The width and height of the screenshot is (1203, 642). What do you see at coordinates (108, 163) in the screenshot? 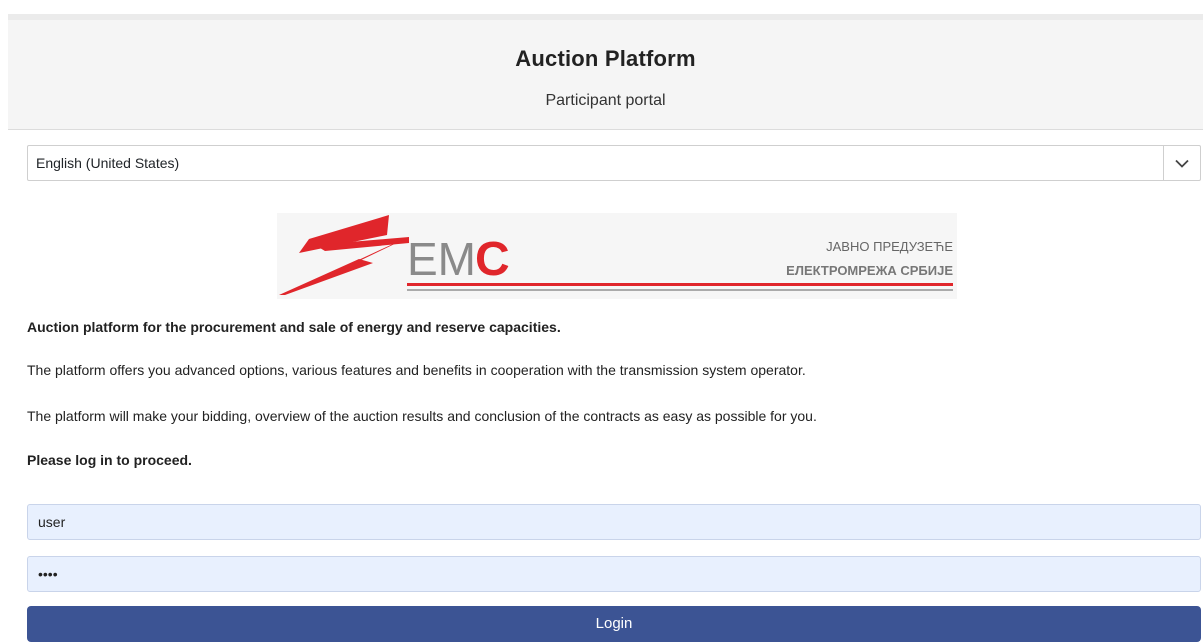
I see `language-select-value: English (United States)` at bounding box center [108, 163].